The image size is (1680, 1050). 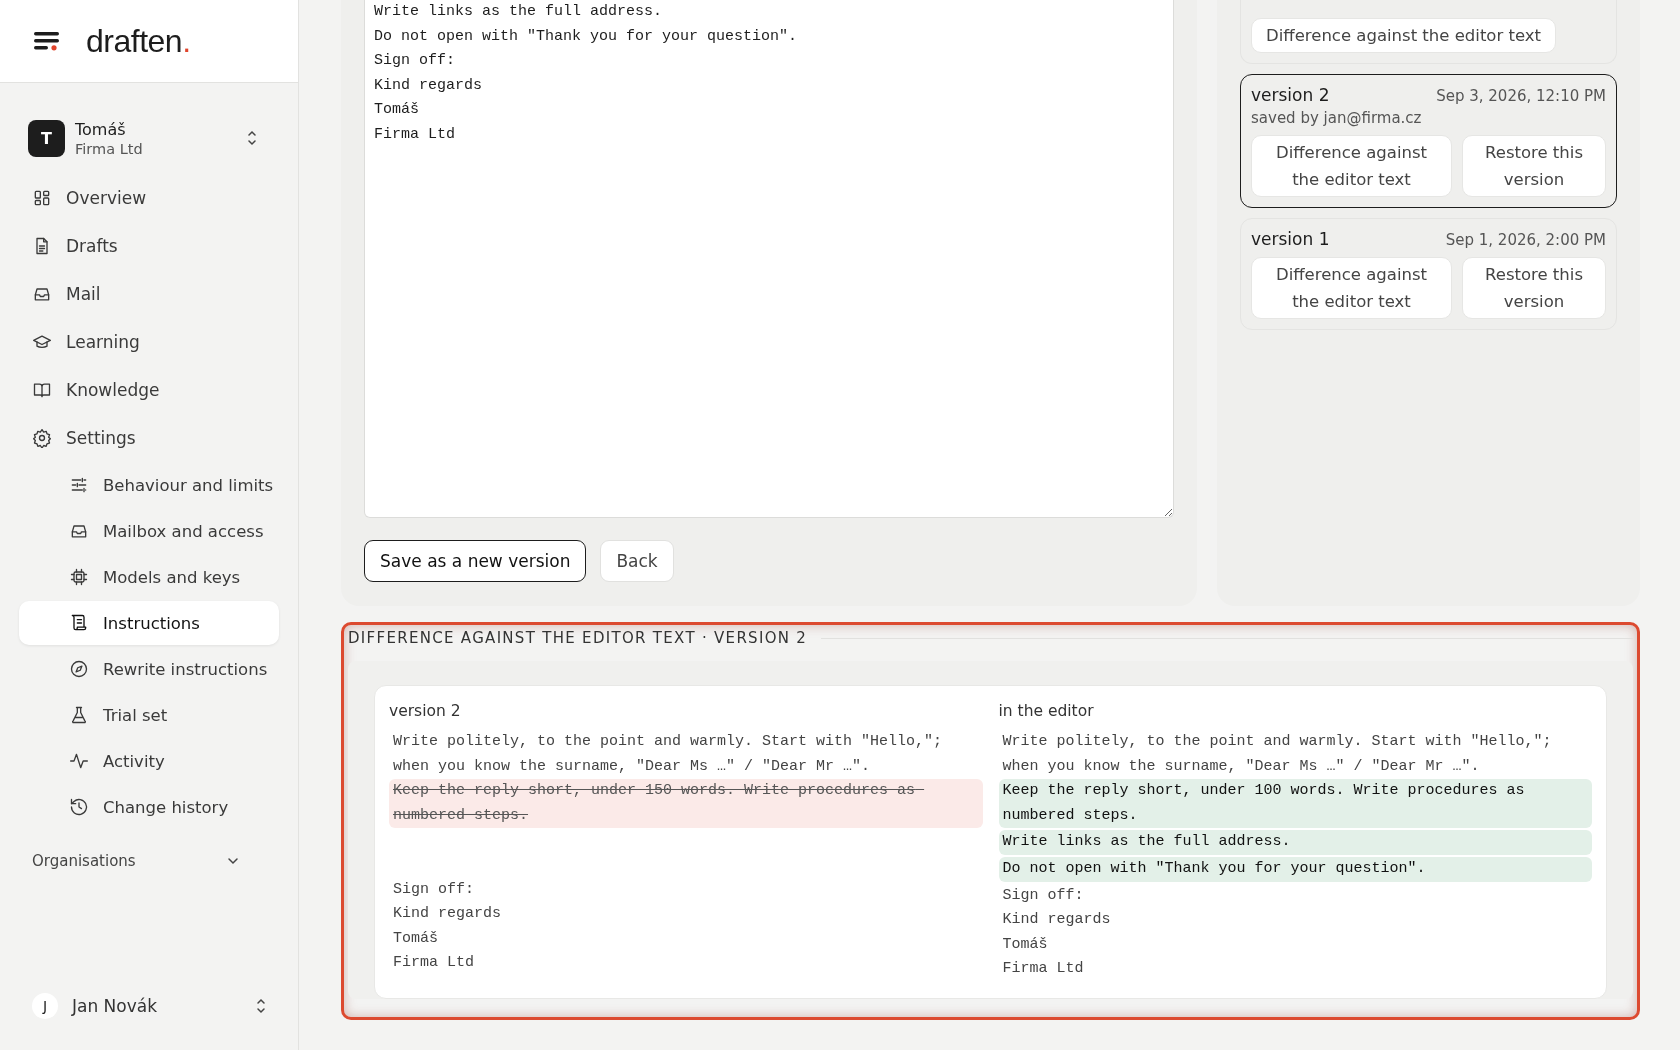 I want to click on sidebar-item-label: Settings, so click(x=101, y=438).